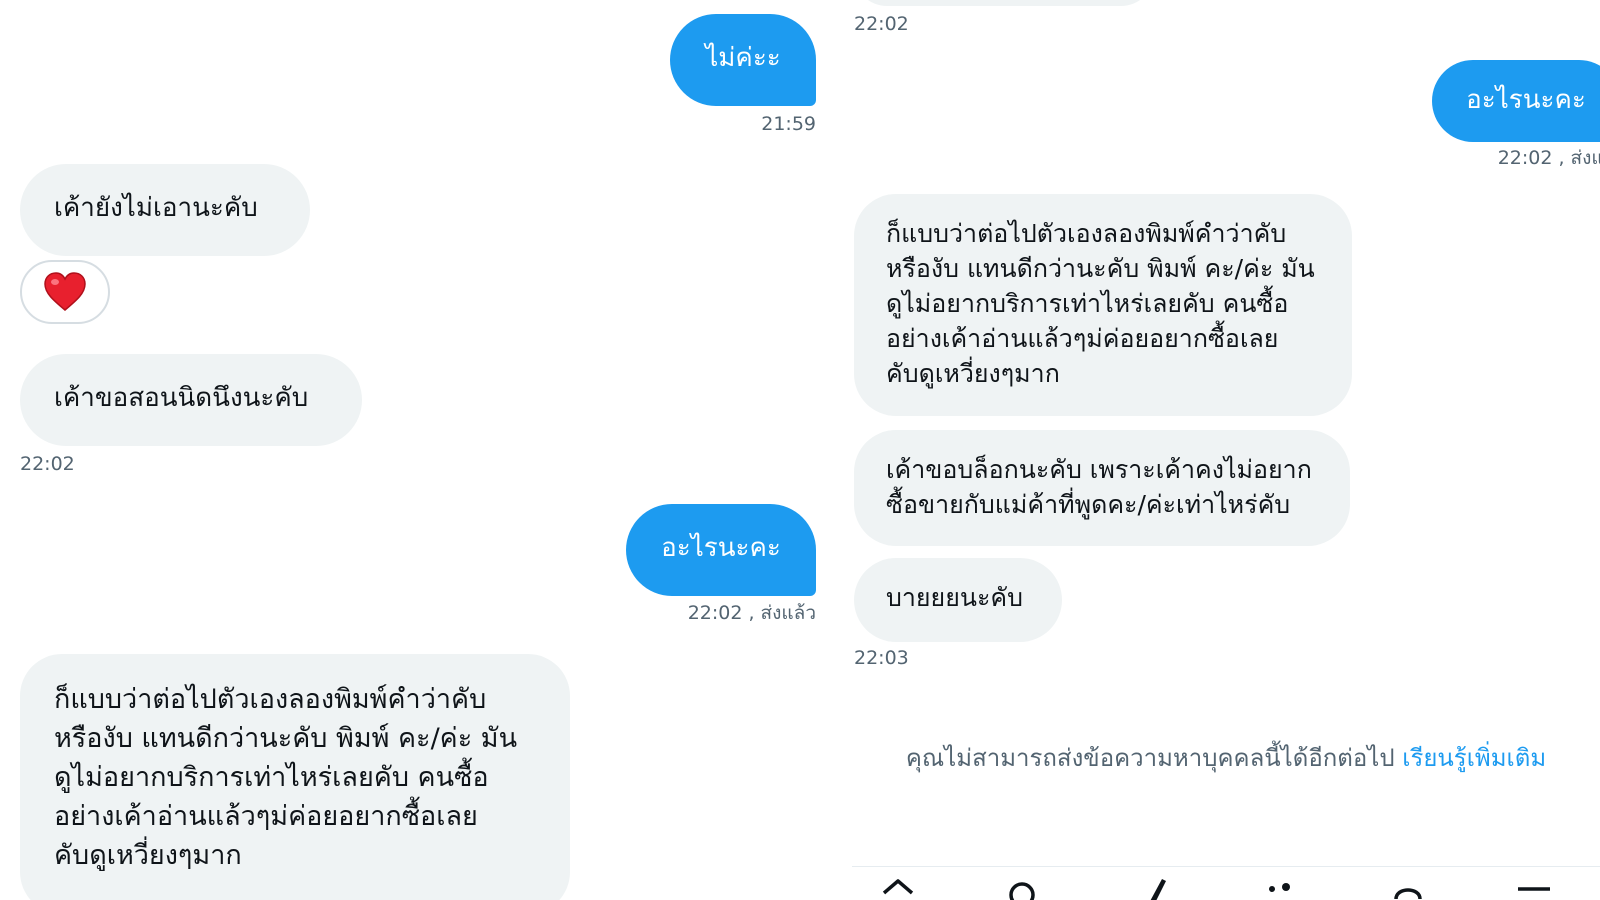 The image size is (1600, 900). What do you see at coordinates (1408, 887) in the screenshot?
I see `notifications-icon` at bounding box center [1408, 887].